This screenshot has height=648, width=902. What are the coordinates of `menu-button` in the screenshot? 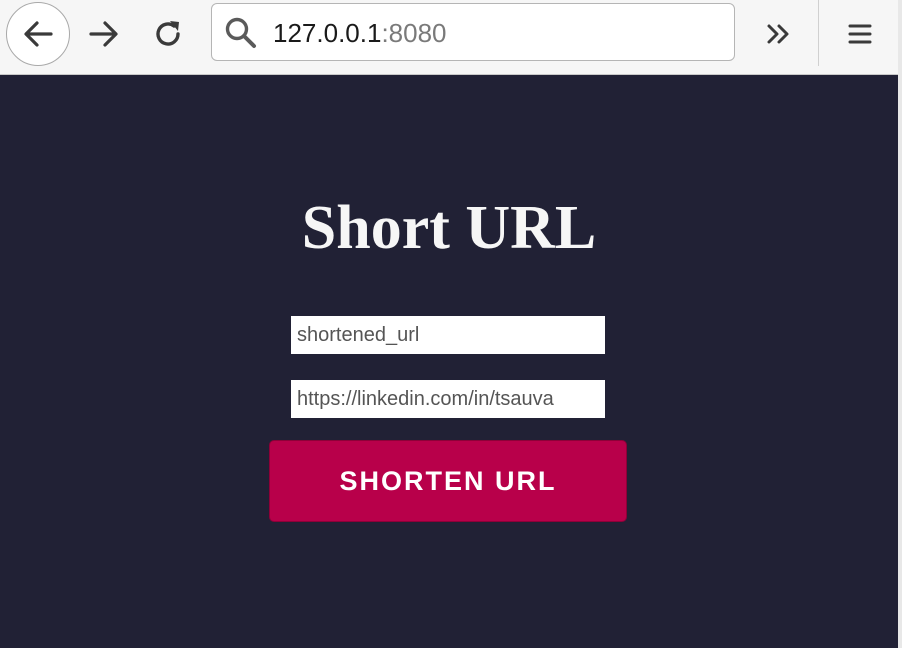 It's located at (860, 34).